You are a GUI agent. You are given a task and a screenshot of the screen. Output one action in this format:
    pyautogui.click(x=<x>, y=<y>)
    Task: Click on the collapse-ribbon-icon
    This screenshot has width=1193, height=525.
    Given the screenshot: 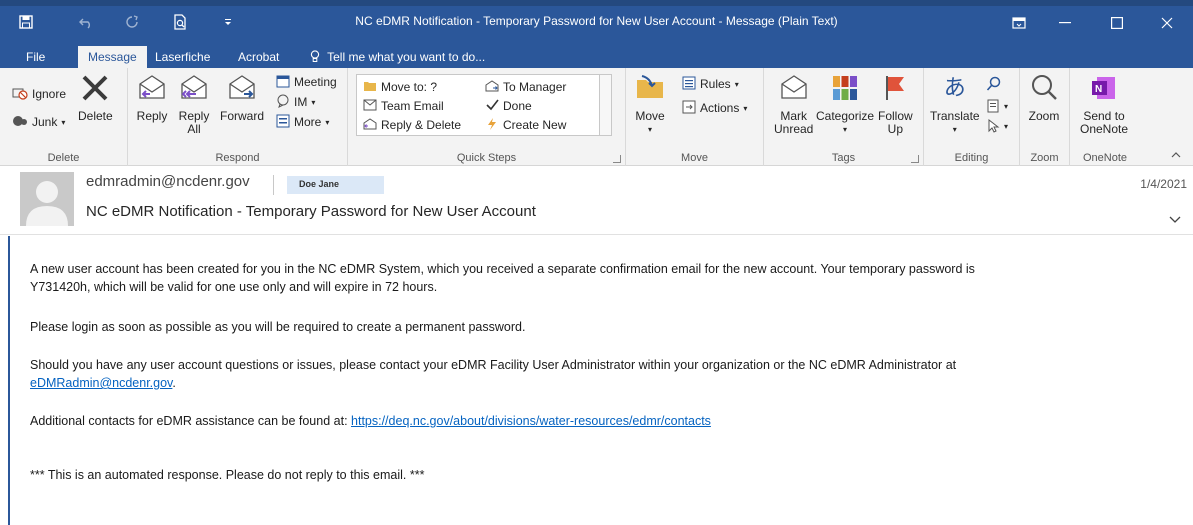 What is the action you would take?
    pyautogui.click(x=1176, y=155)
    